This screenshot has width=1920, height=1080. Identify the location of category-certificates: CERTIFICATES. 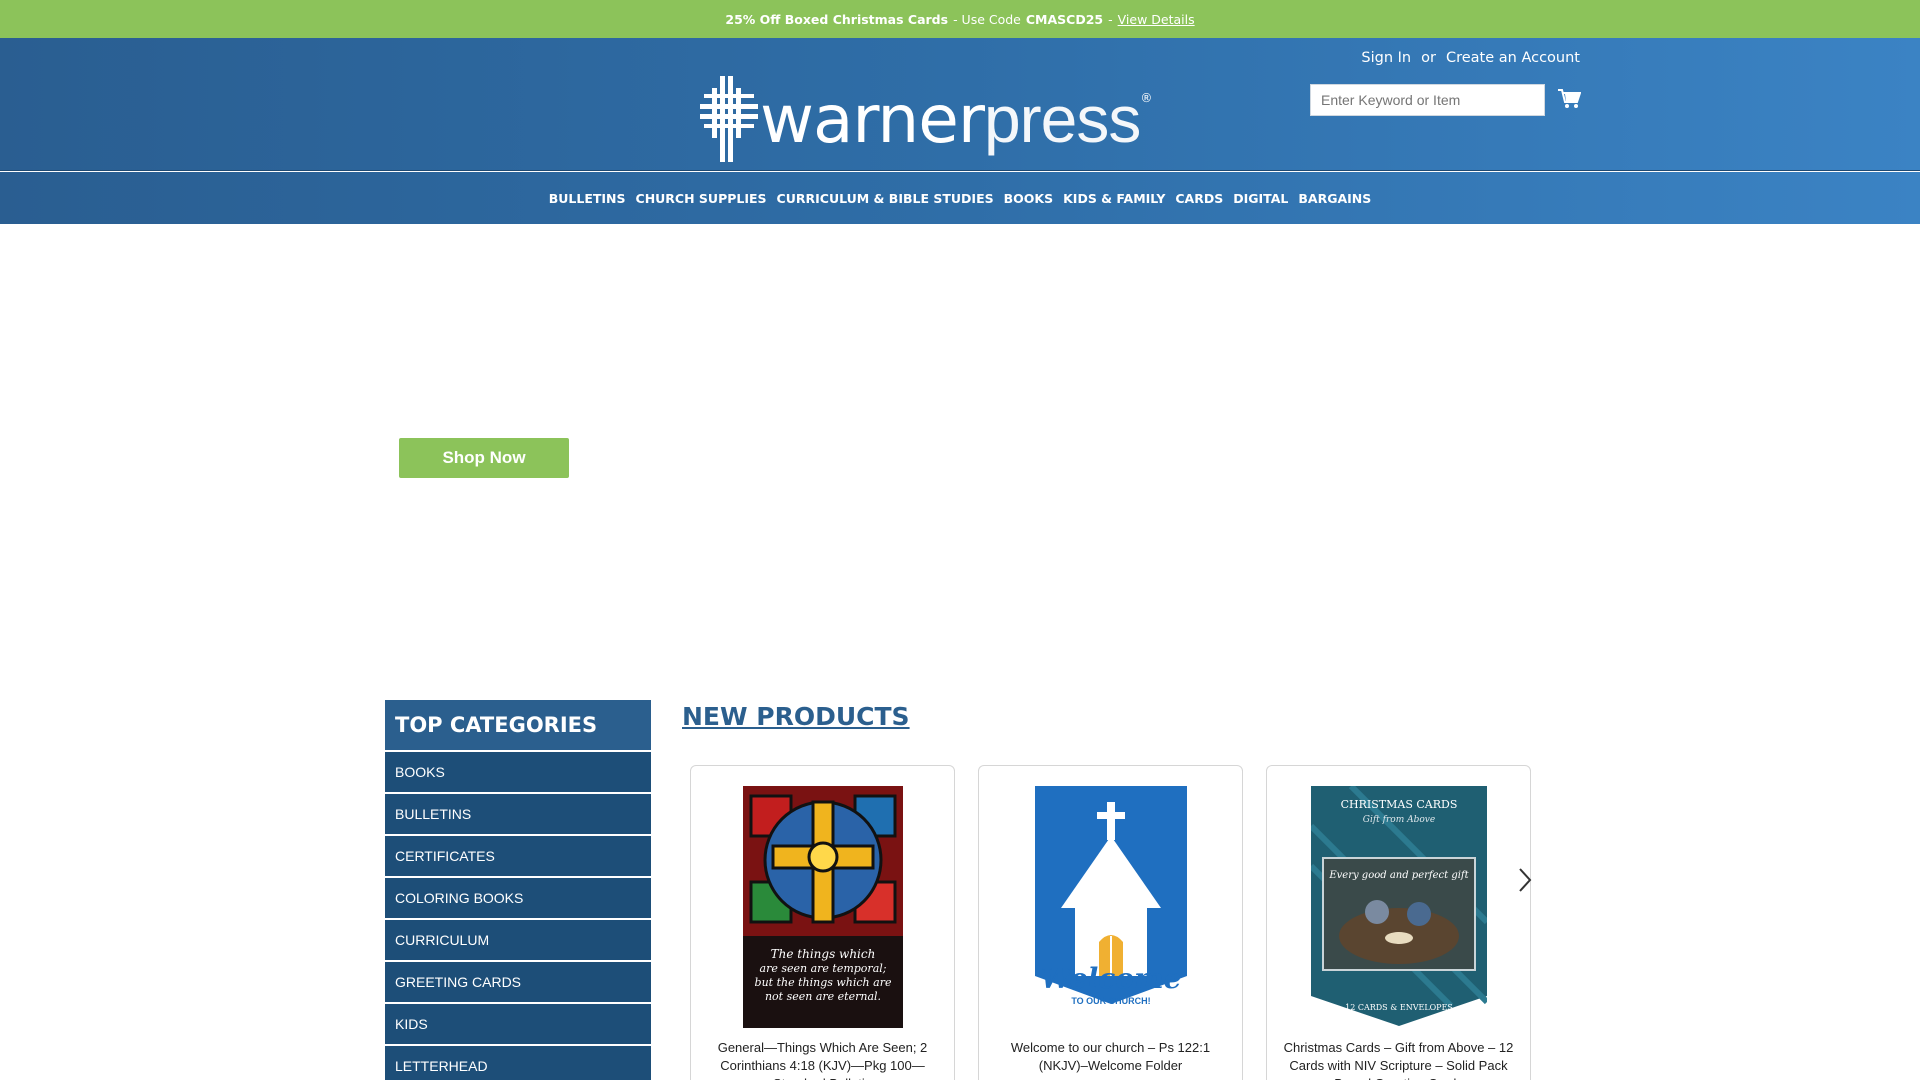
(518, 856).